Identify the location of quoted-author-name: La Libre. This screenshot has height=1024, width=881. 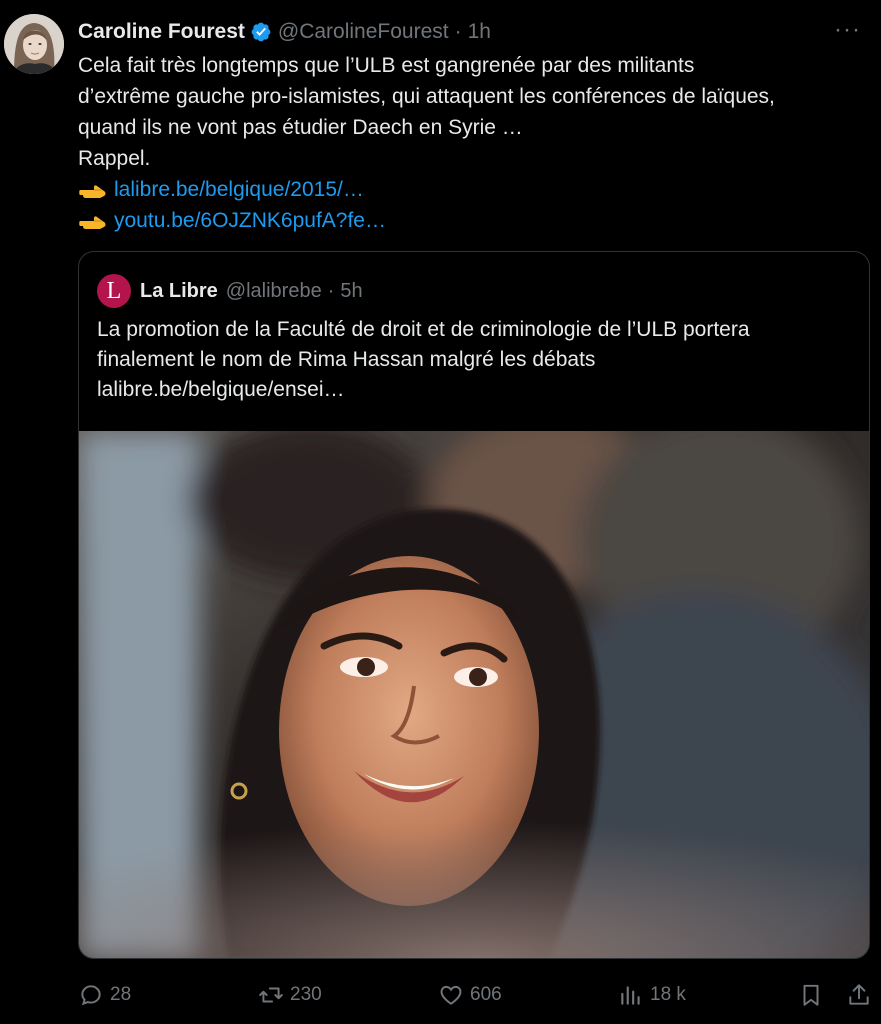
(179, 291).